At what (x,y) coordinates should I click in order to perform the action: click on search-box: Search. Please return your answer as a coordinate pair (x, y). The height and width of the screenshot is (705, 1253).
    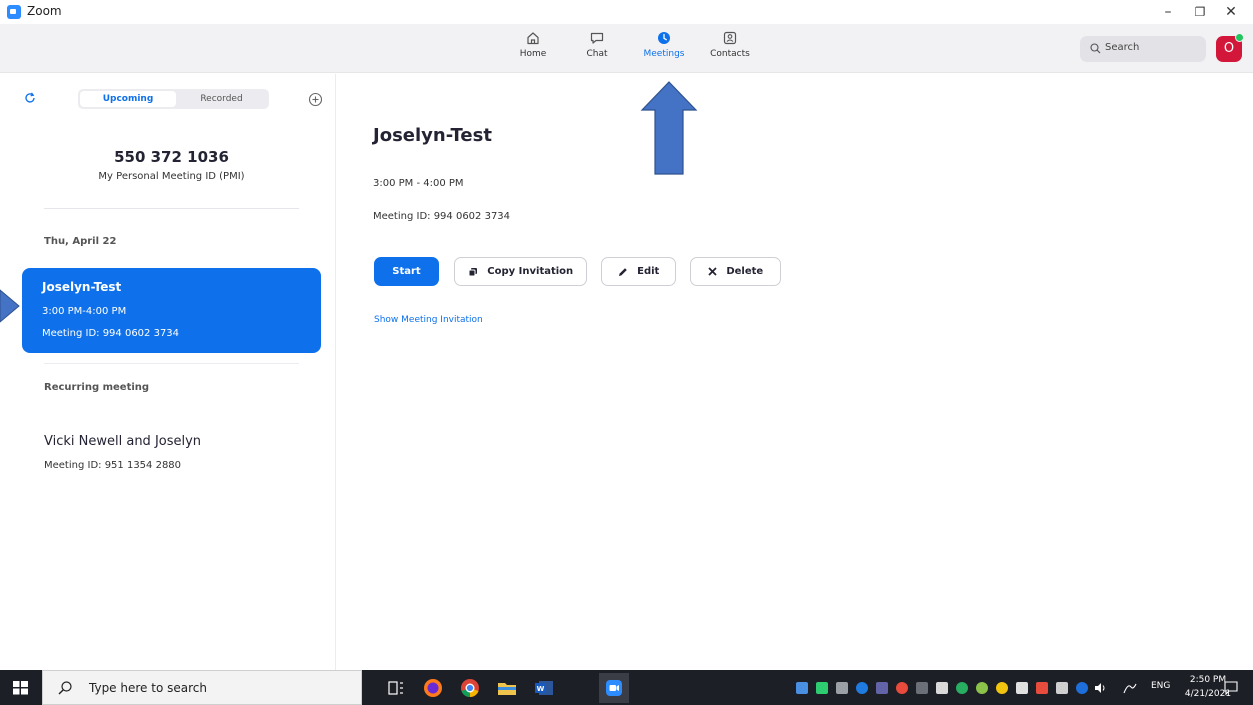
    Looking at the image, I should click on (1143, 49).